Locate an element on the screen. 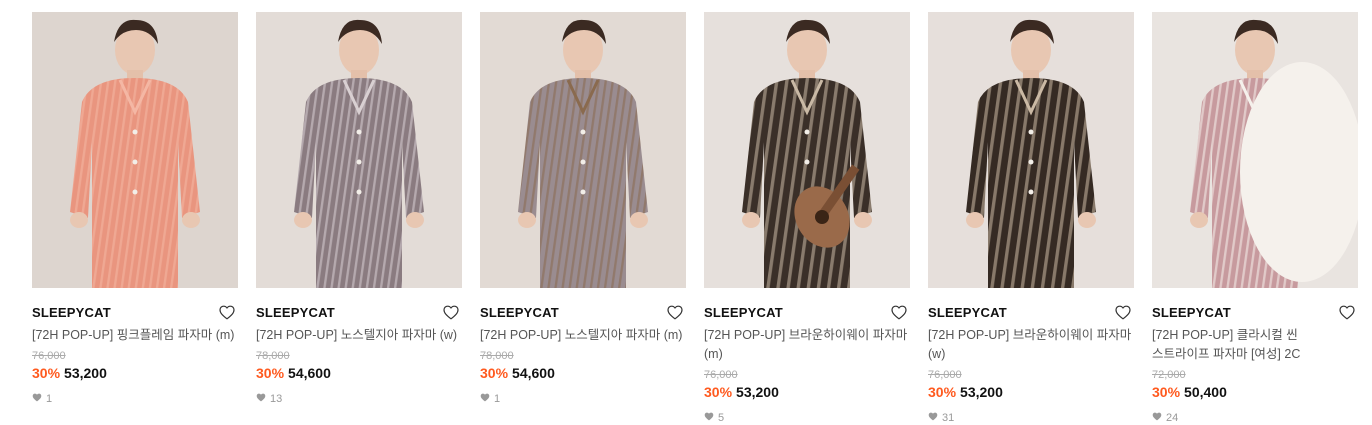 Image resolution: width=1372 pixels, height=425 pixels. product-title: [72H POP-UP] 핑크플레임 파자마 (m) is located at coordinates (135, 335).